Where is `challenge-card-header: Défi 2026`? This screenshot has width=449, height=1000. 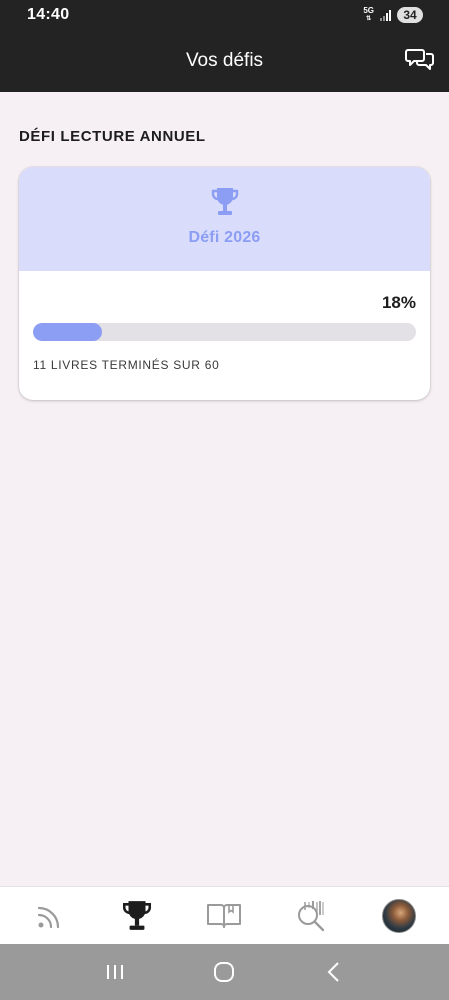 challenge-card-header: Défi 2026 is located at coordinates (224, 219).